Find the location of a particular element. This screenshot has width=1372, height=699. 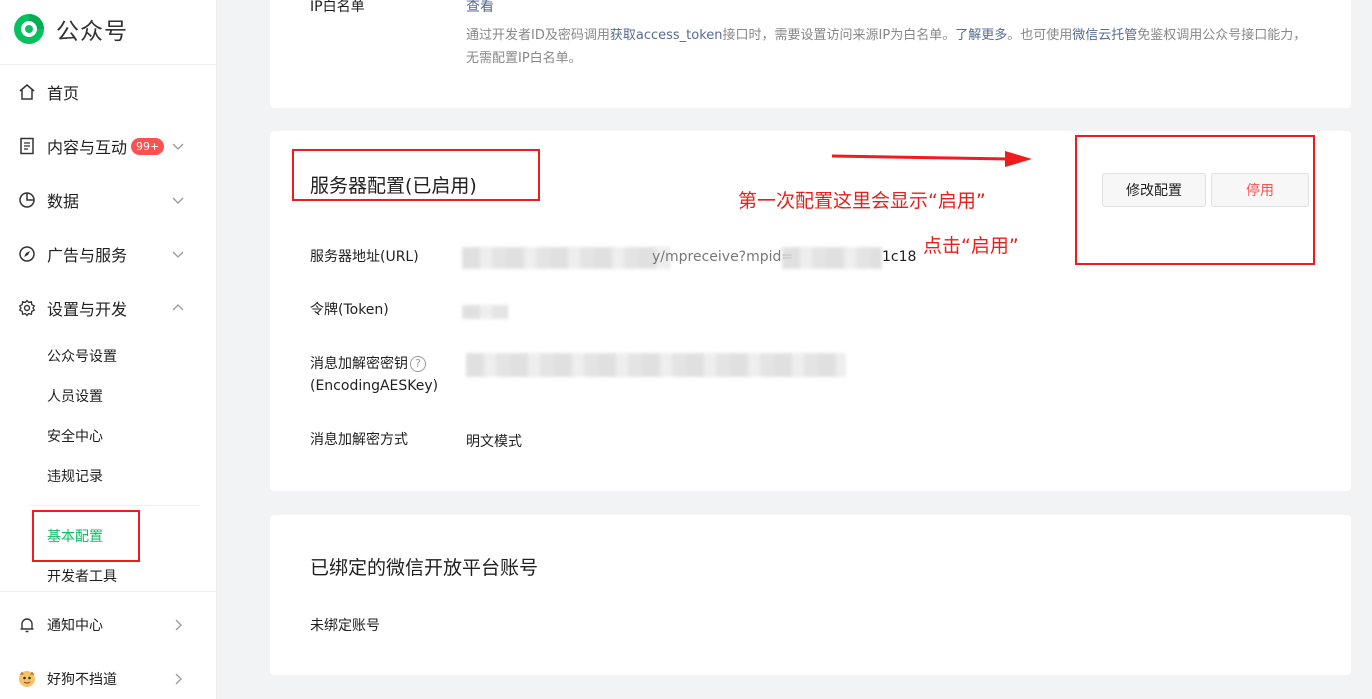

aes-key-label-line1: 消息加解密密钥 is located at coordinates (359, 364).